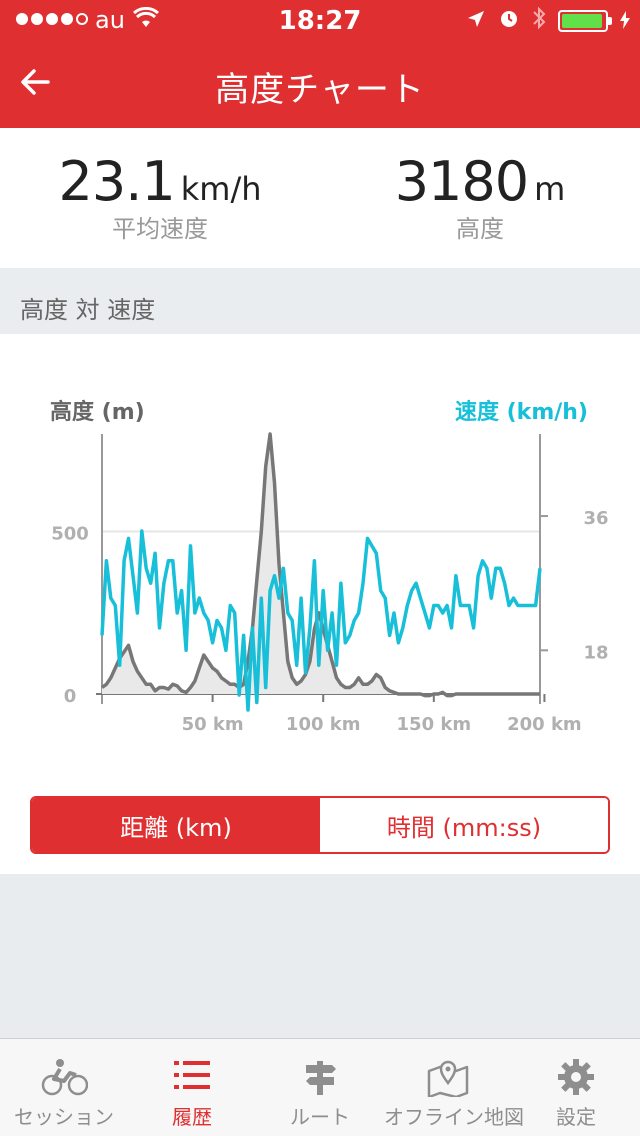  I want to click on status-bar: au 18:27, so click(320, 20).